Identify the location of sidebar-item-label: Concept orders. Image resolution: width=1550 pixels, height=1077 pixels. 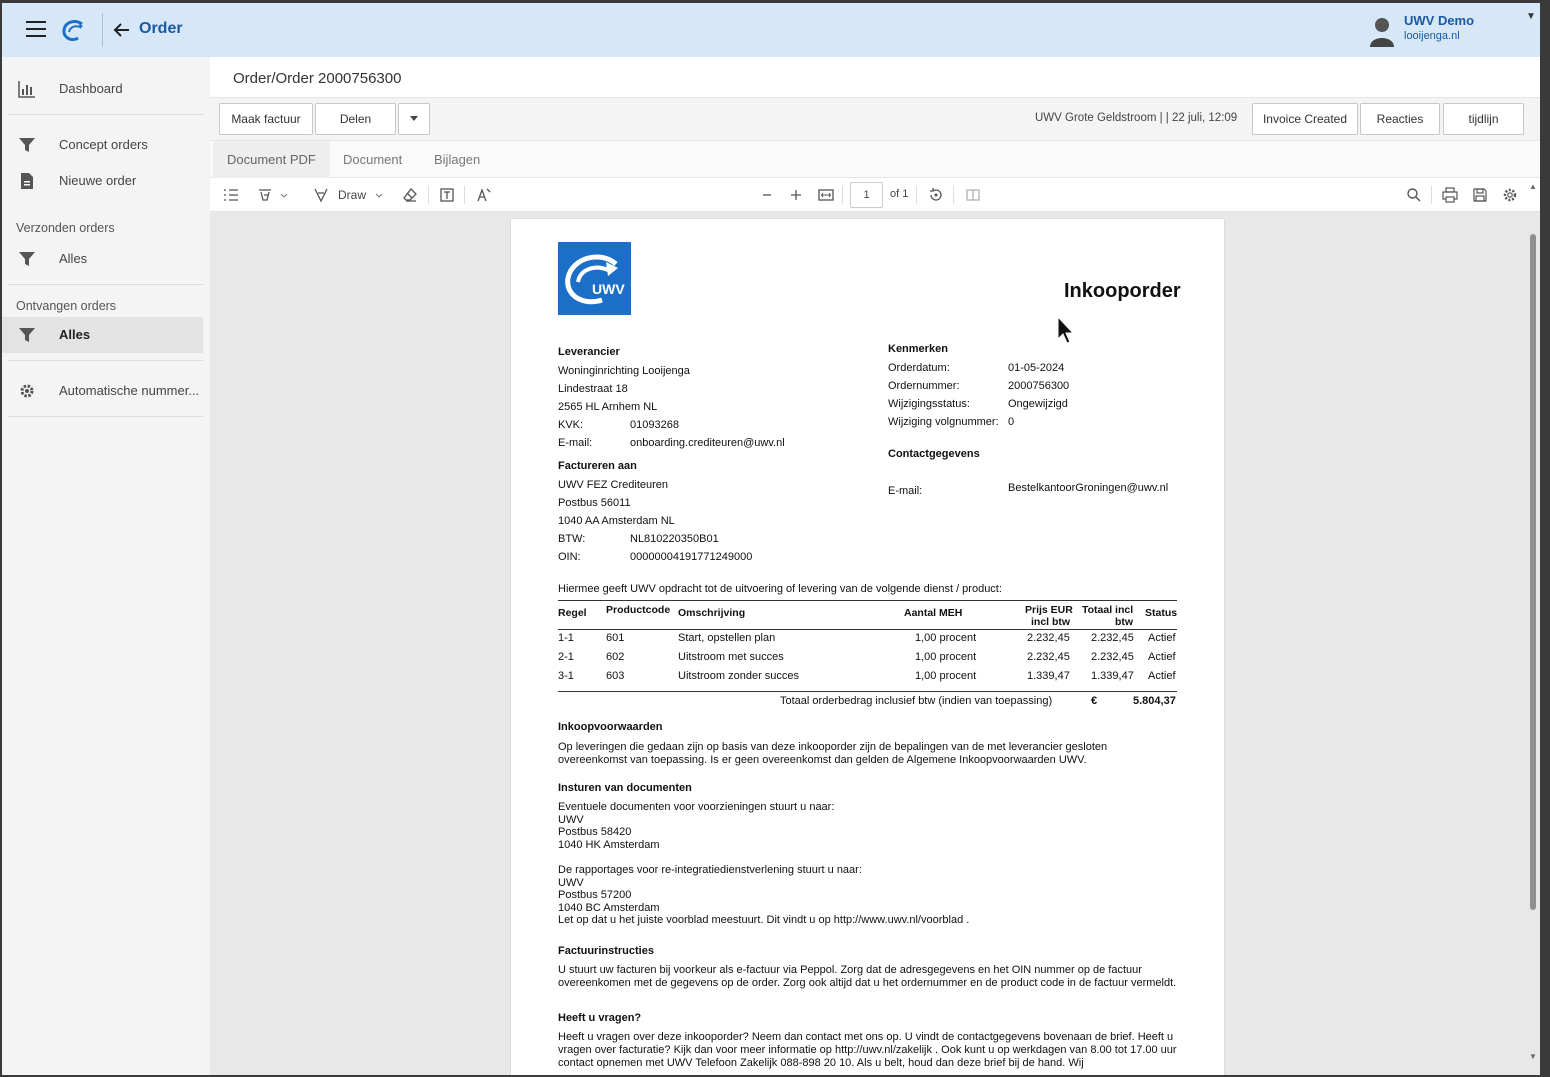
(103, 144).